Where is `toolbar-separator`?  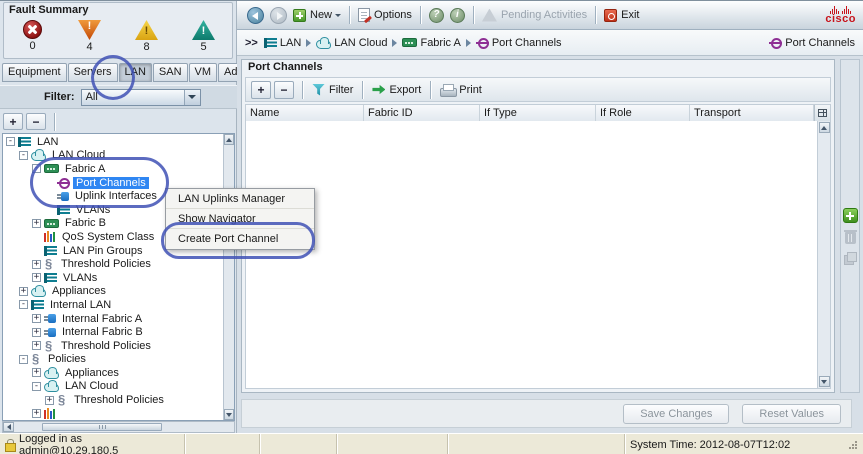 toolbar-separator is located at coordinates (302, 89).